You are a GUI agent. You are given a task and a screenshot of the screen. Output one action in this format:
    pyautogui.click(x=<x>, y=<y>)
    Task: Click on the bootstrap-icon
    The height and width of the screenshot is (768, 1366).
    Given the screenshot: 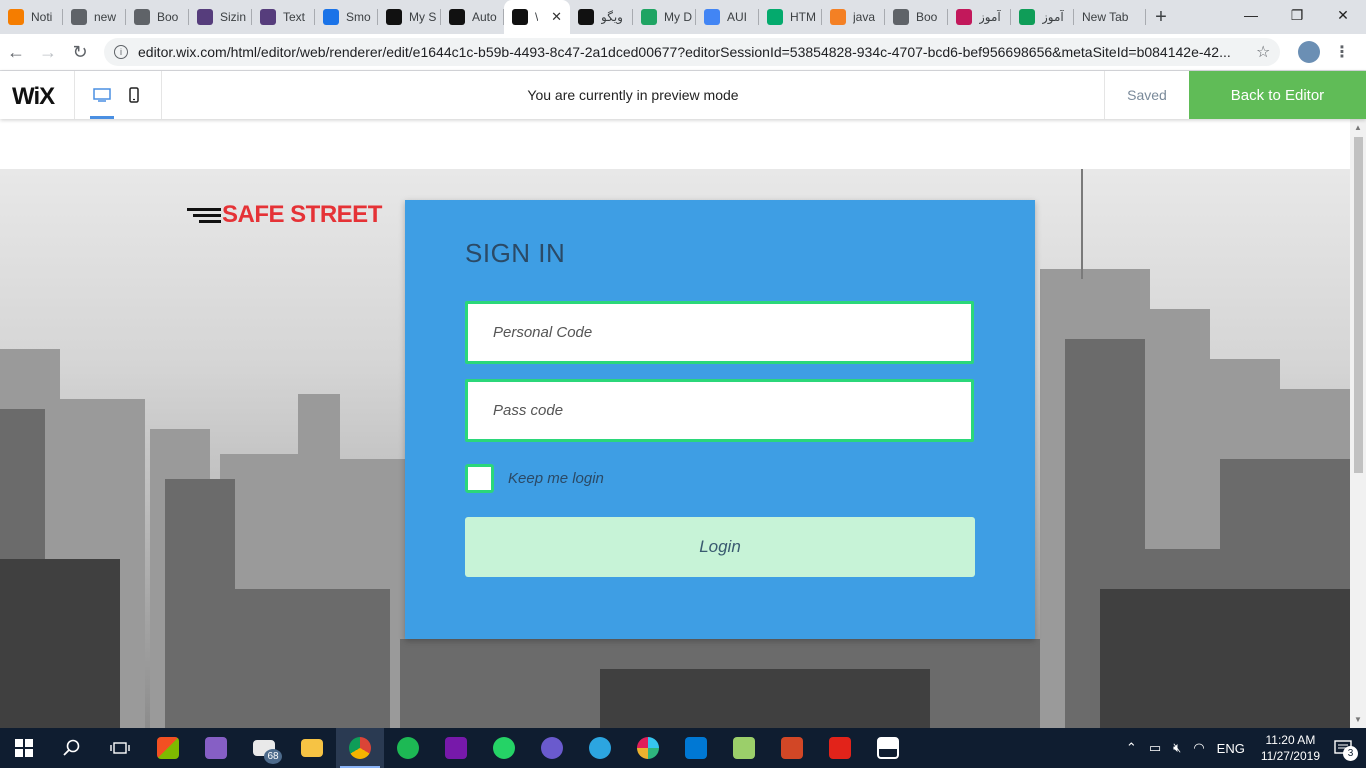 What is the action you would take?
    pyautogui.click(x=205, y=17)
    